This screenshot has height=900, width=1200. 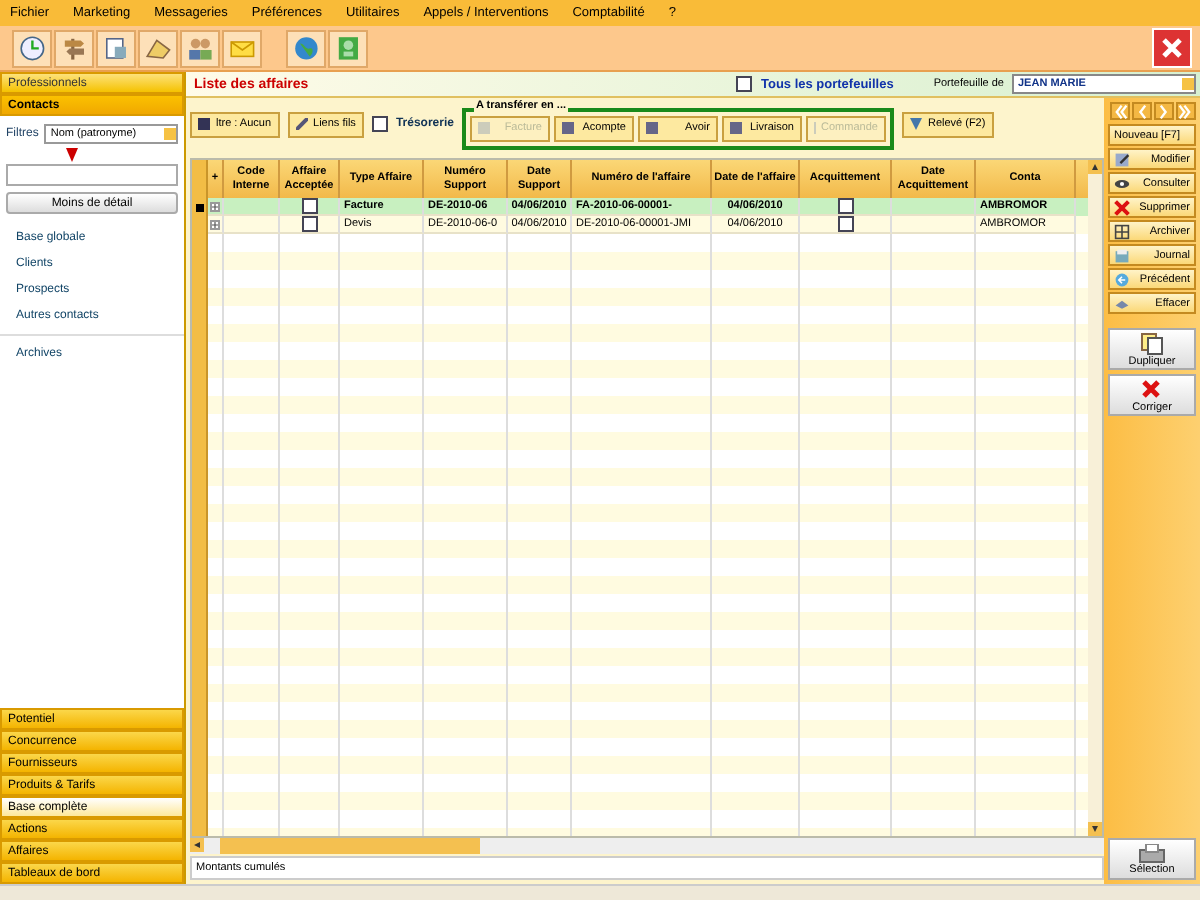 I want to click on contact-card-icon, so click(x=348, y=48).